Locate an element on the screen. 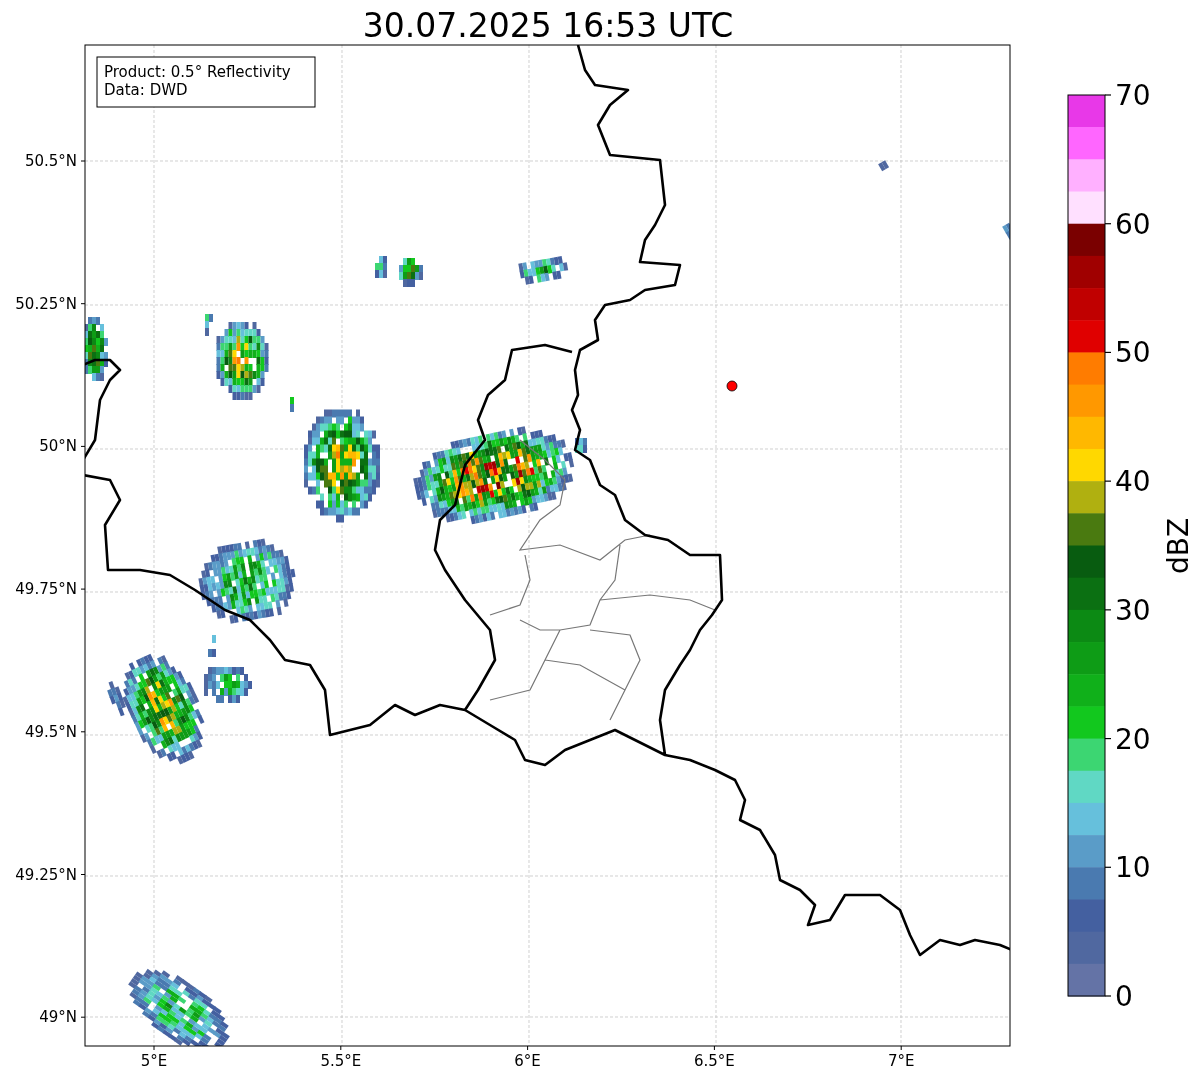  colorbar-tick-label: 20 is located at coordinates (1133, 739).